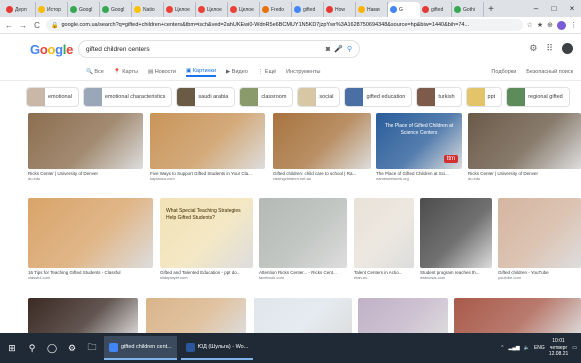  Describe the element at coordinates (12, 348) in the screenshot. I see `windows-start-icon: ⊞` at that location.